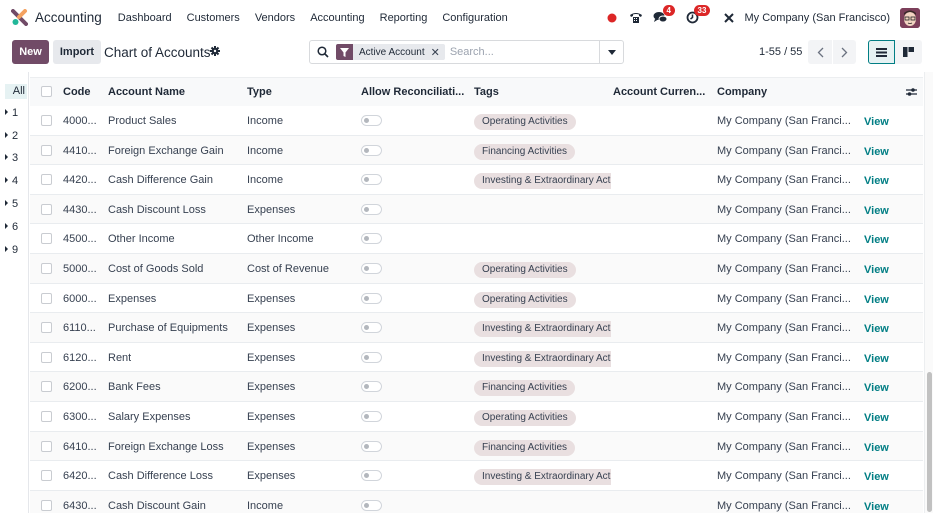  Describe the element at coordinates (30, 52) in the screenshot. I see `new-button: New` at that location.